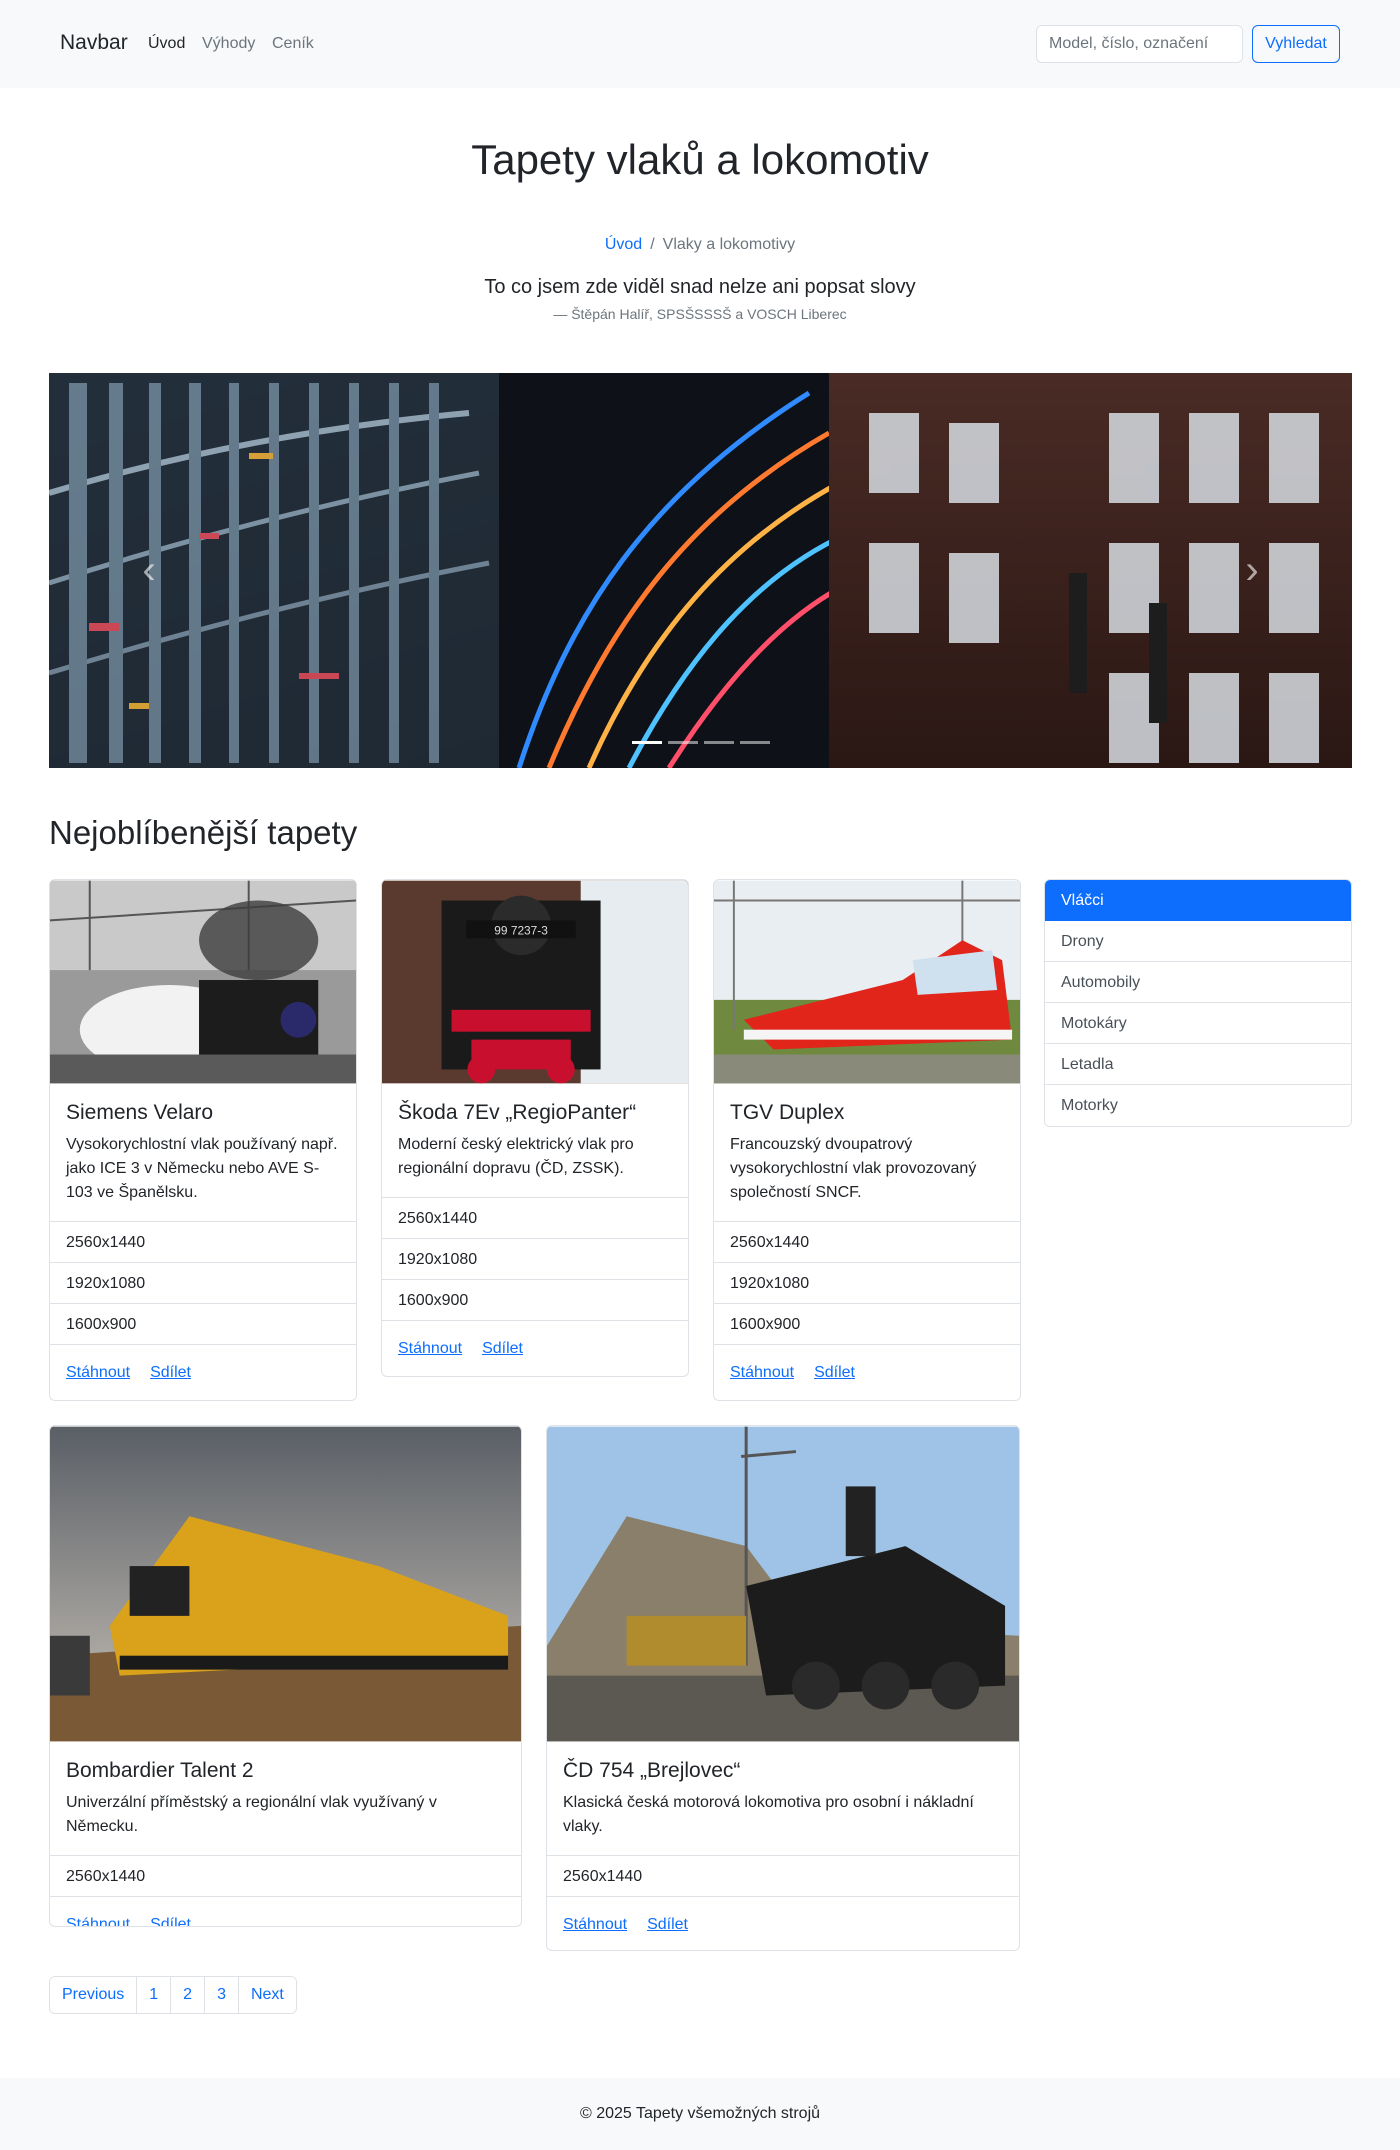  Describe the element at coordinates (1198, 1023) in the screenshot. I see `category-item-motokary: Motokáry` at that location.